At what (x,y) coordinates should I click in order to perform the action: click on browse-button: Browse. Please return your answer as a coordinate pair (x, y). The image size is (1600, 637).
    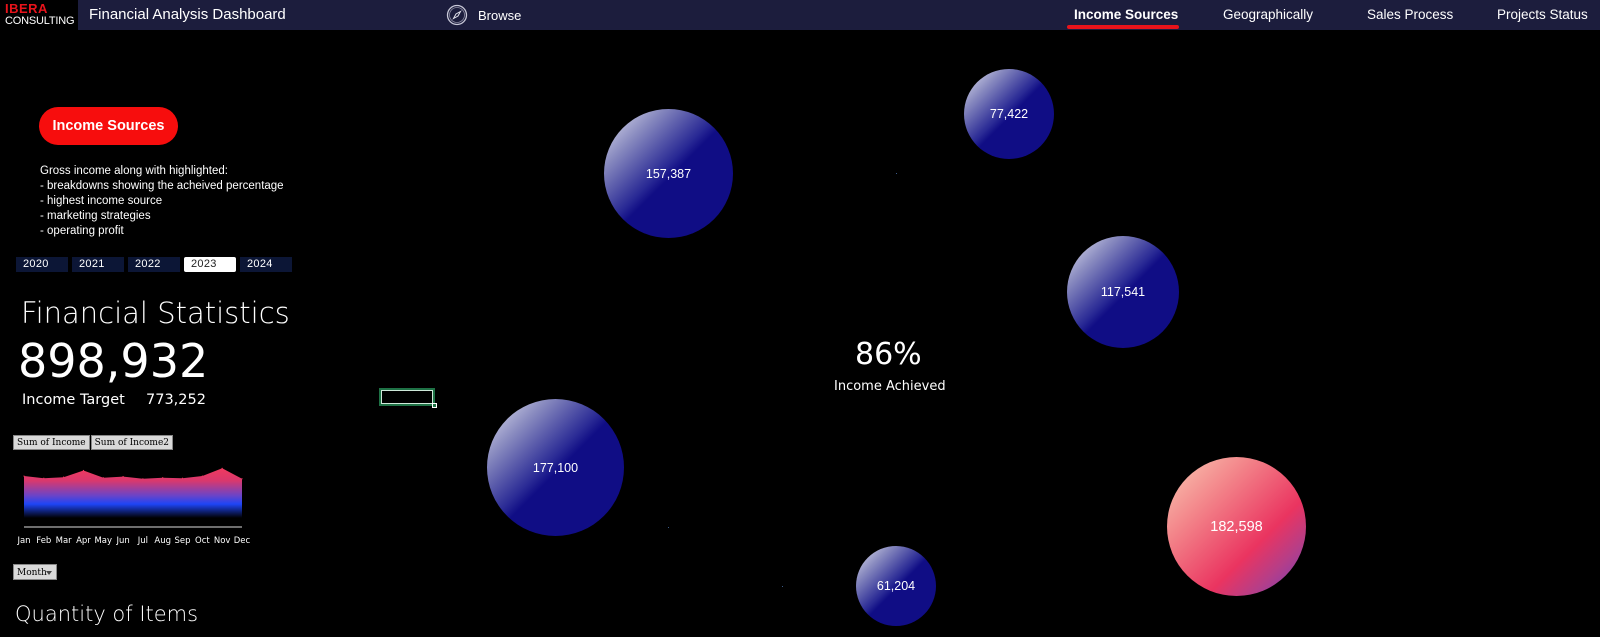
    Looking at the image, I should click on (483, 15).